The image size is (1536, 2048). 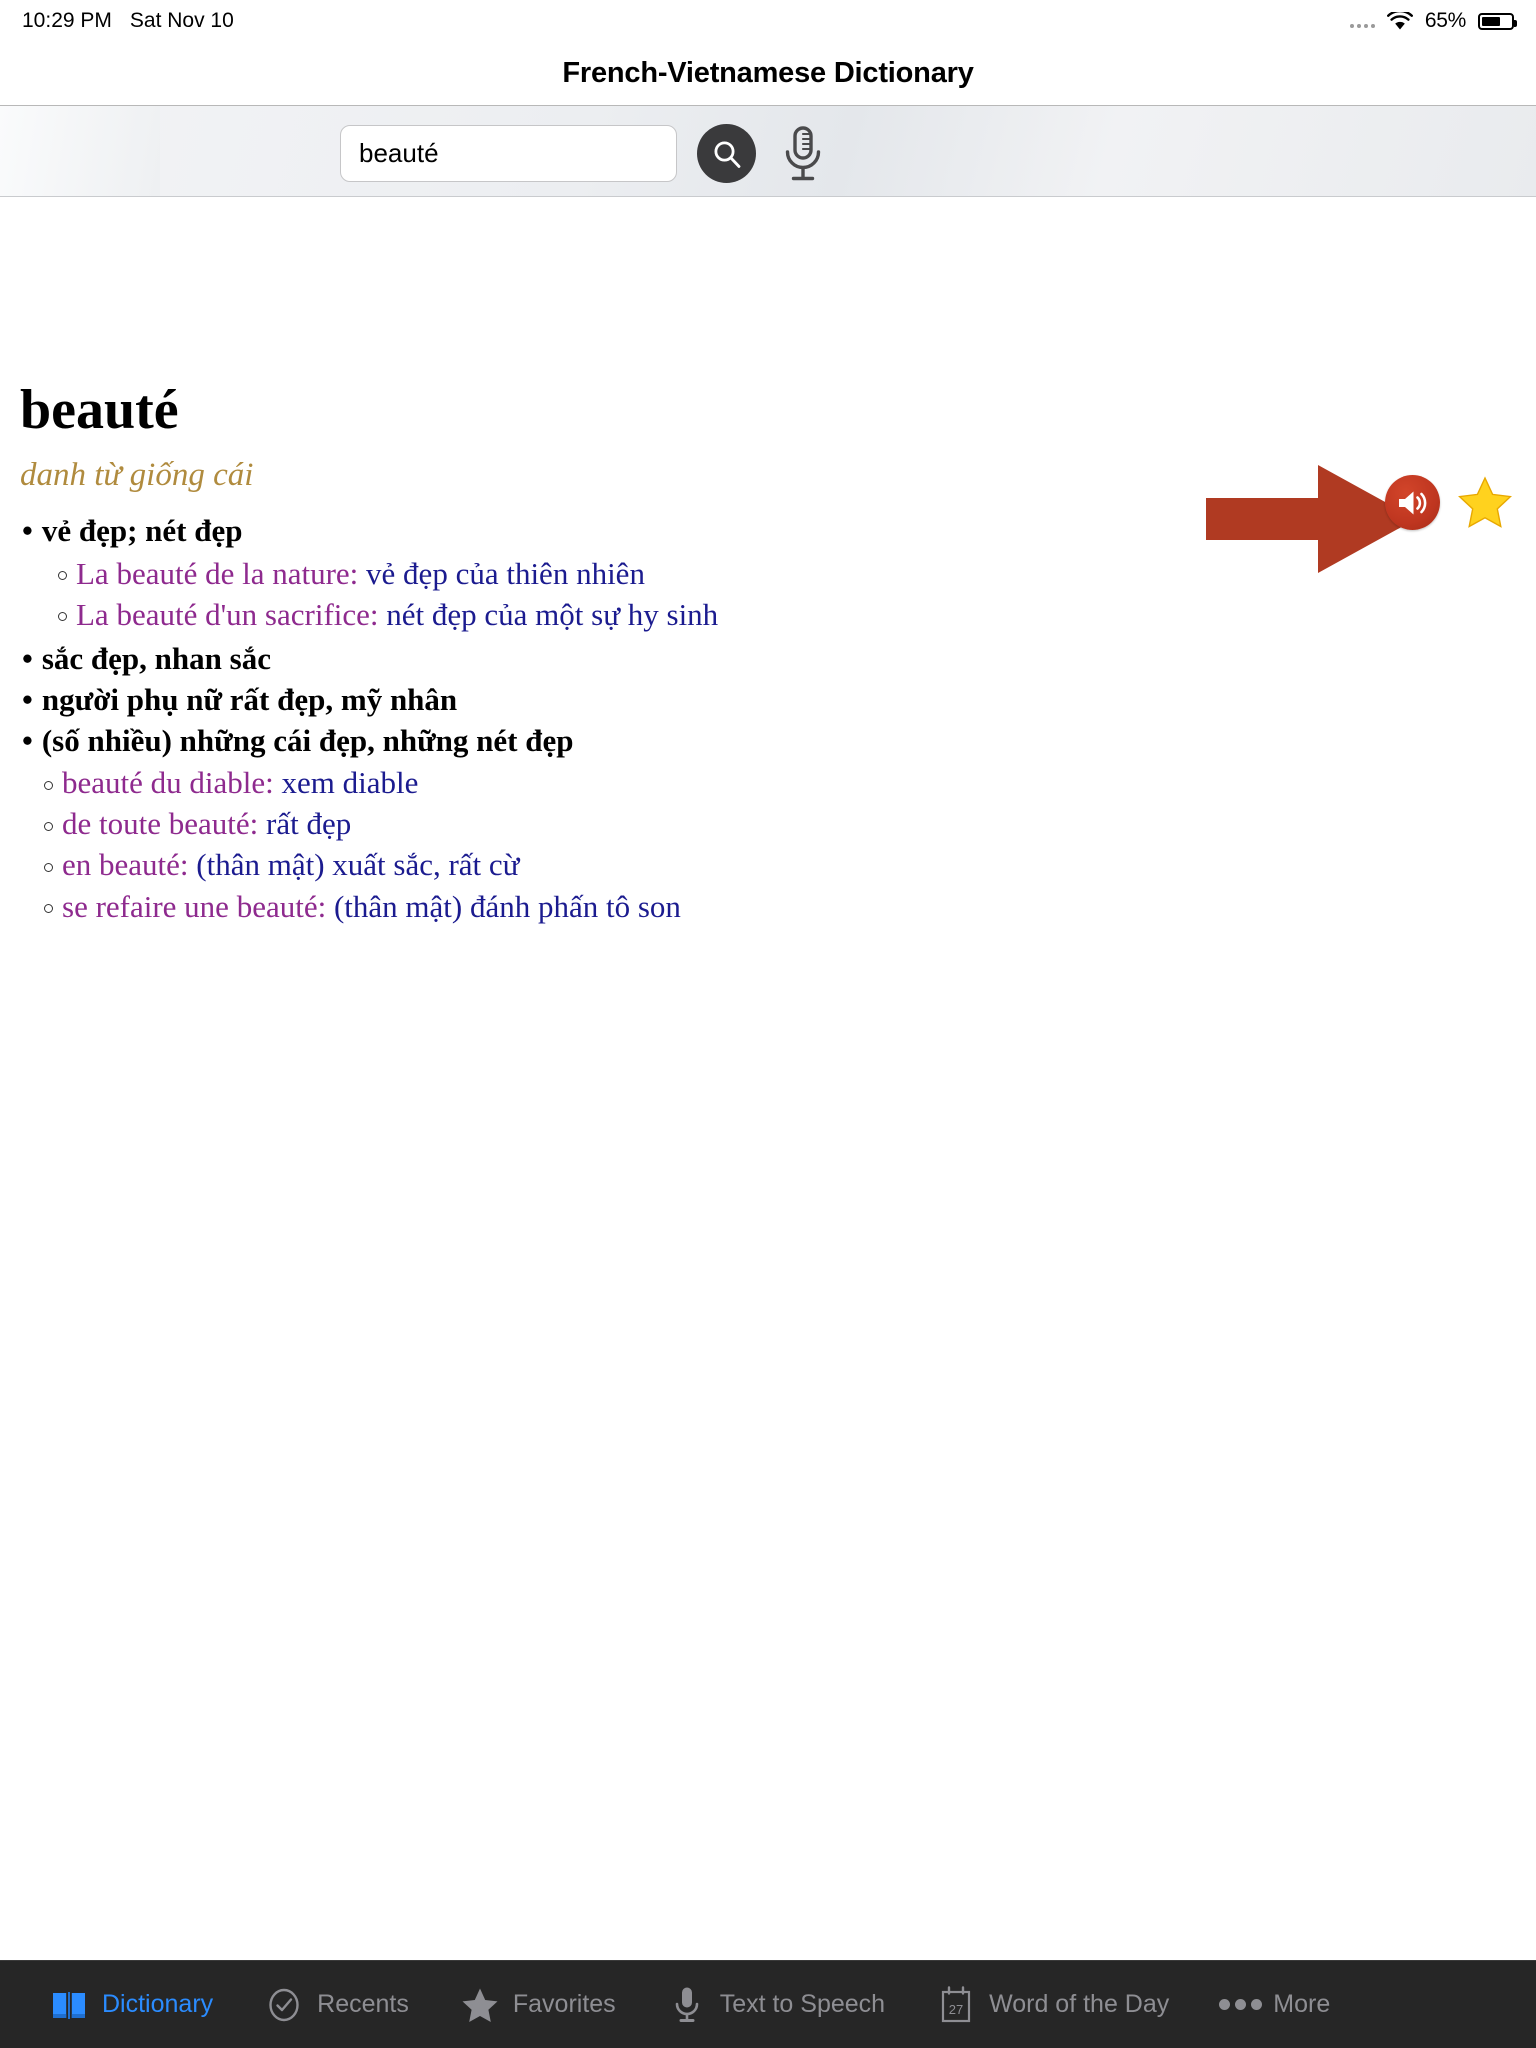 I want to click on search-input, so click(x=526, y=153).